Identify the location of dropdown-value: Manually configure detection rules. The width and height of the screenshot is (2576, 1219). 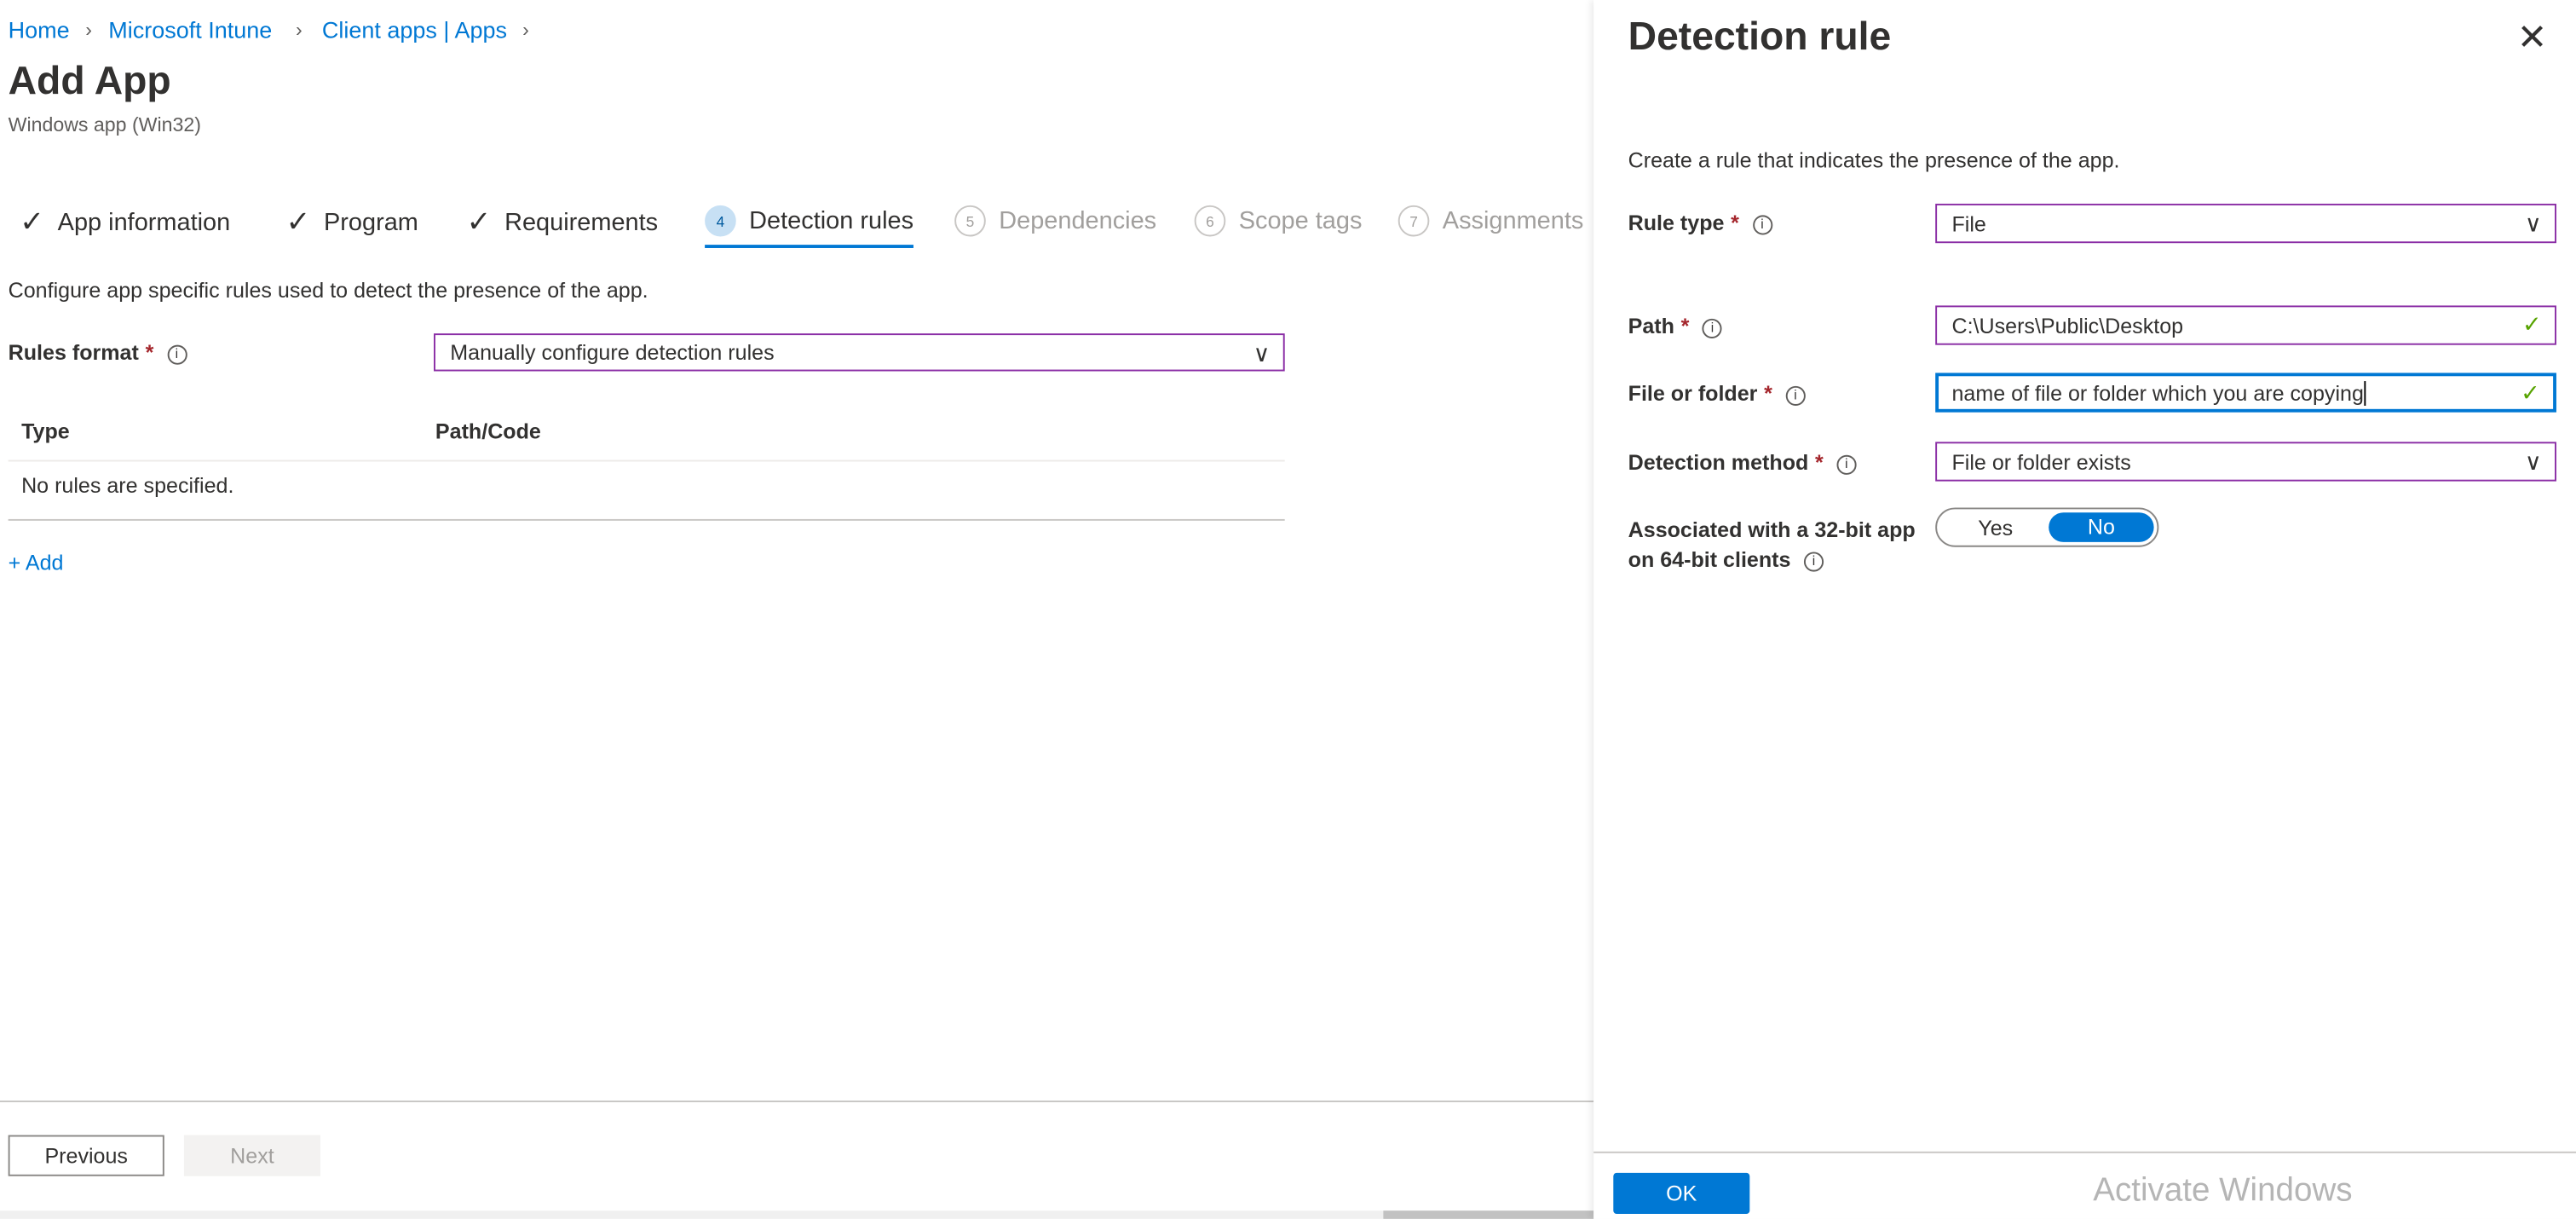
(612, 352).